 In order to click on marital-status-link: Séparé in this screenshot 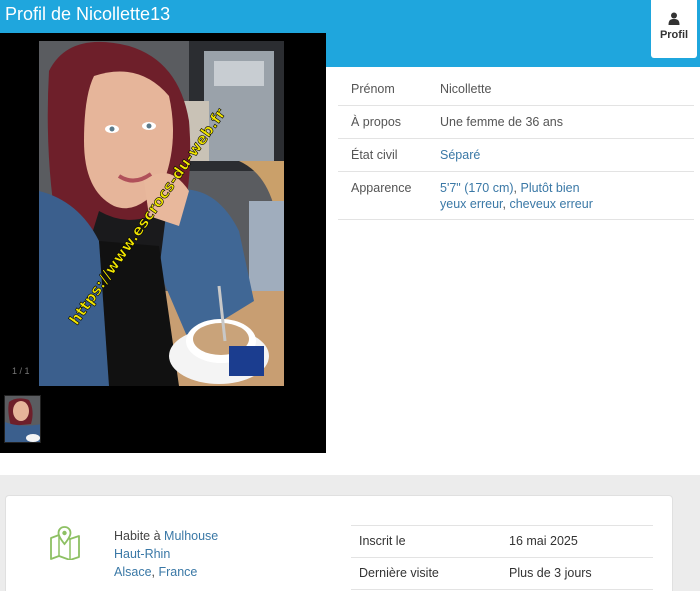, I will do `click(460, 155)`.